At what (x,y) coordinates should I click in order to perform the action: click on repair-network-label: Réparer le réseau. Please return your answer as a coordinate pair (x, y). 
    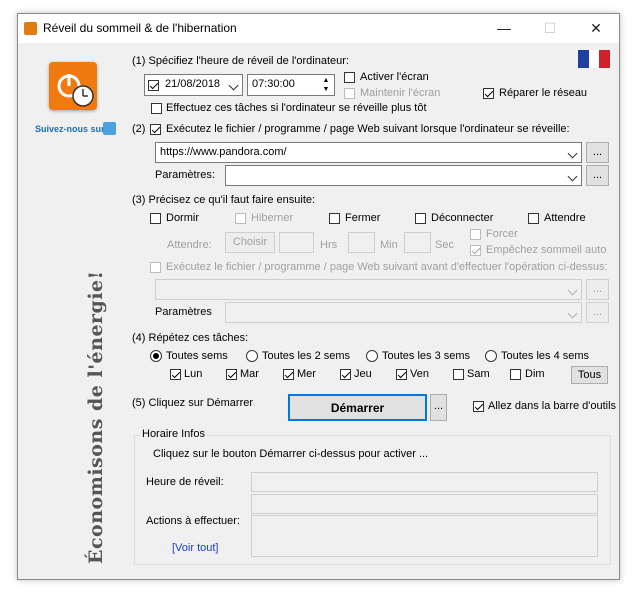
    Looking at the image, I should click on (543, 93).